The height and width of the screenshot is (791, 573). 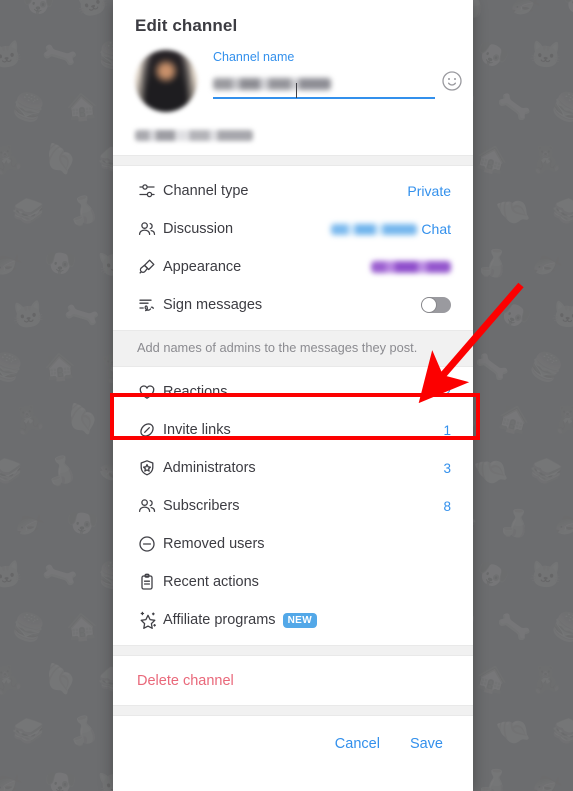 I want to click on signature-icon, so click(x=150, y=305).